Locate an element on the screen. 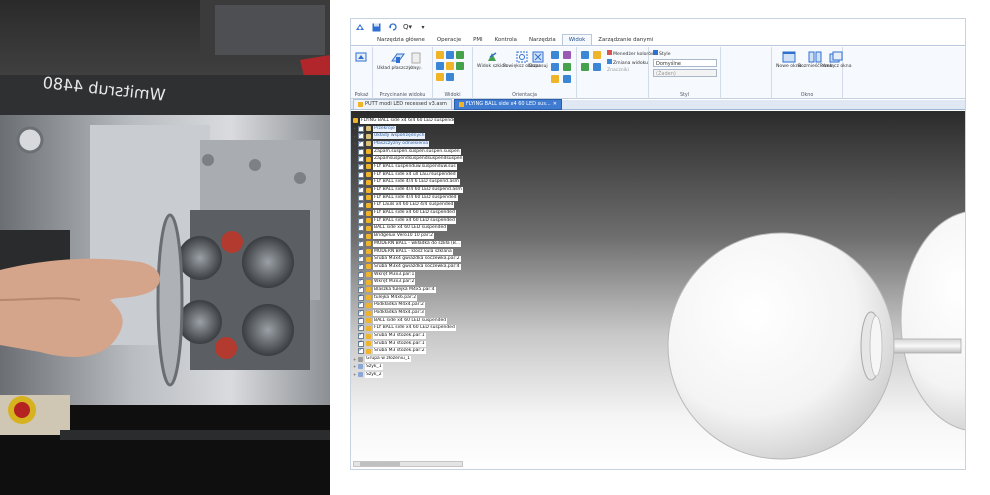 The image size is (990, 495). tree-item: Wkręt M3x3.par:2 is located at coordinates (409, 282).